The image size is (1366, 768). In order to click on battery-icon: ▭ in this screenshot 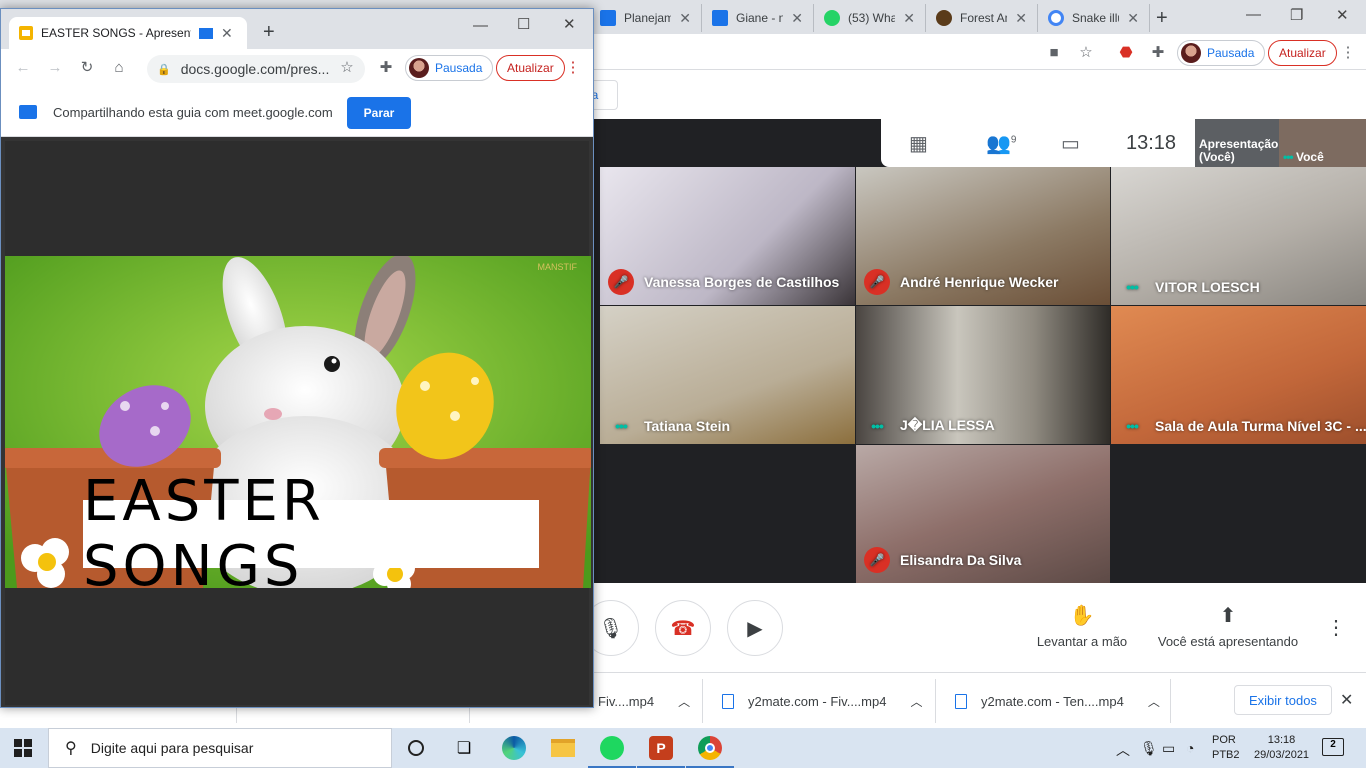, I will do `click(1168, 748)`.